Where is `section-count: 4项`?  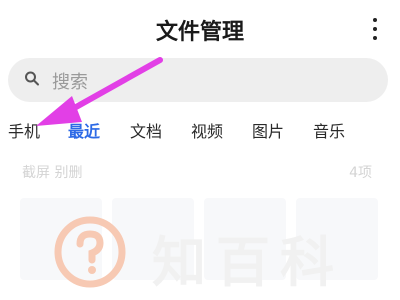 section-count: 4项 is located at coordinates (360, 172).